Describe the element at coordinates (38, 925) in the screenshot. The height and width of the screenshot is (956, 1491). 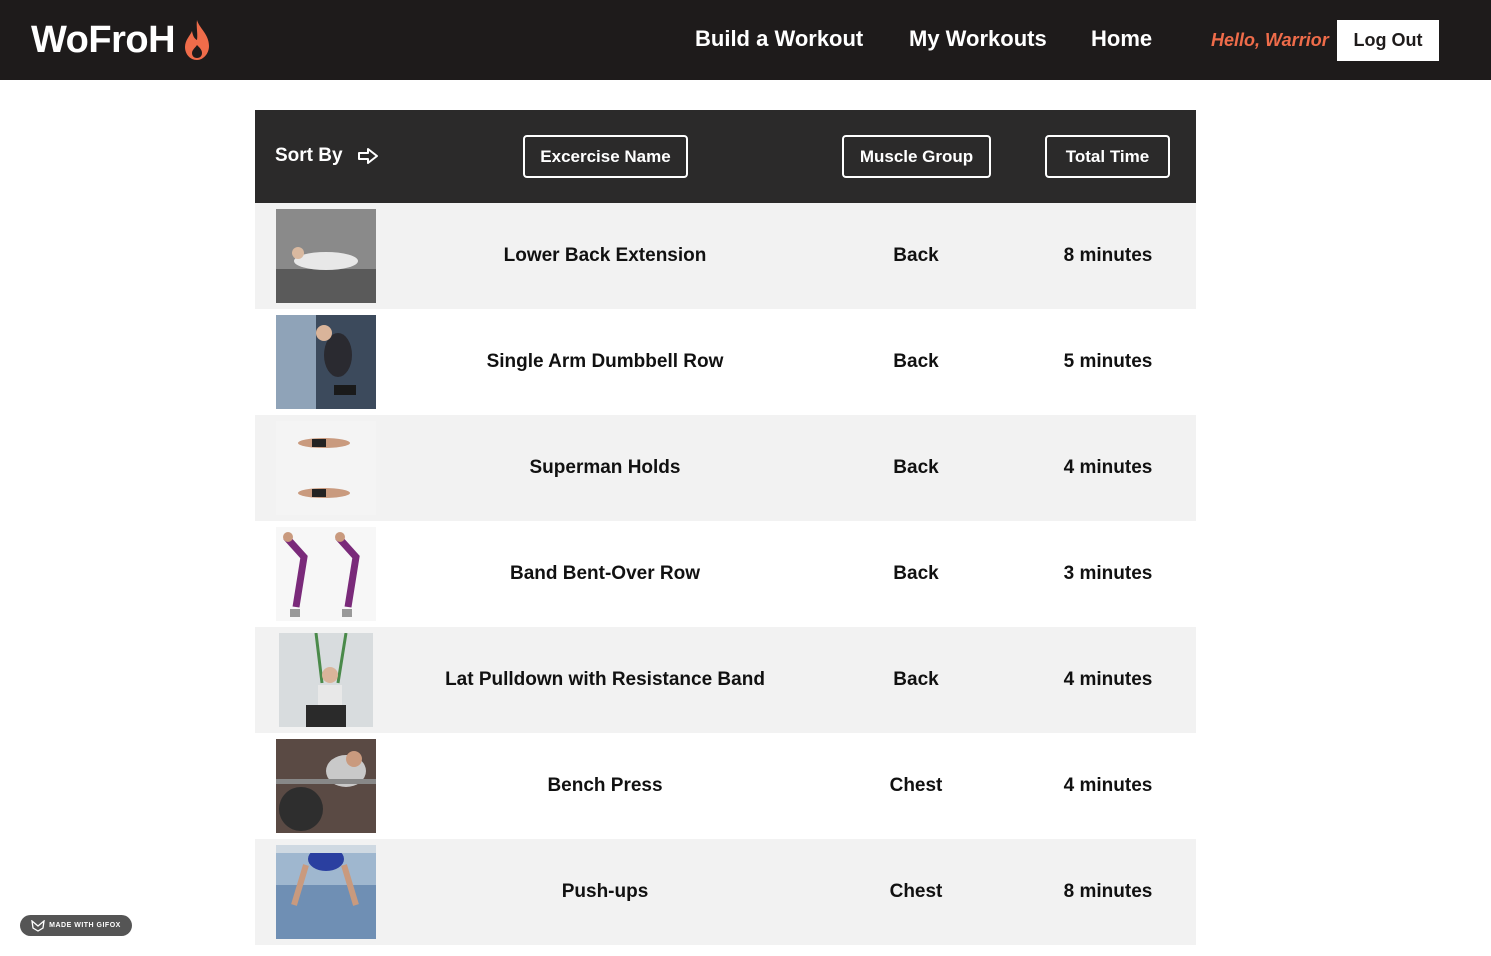
I see `fox-icon` at that location.